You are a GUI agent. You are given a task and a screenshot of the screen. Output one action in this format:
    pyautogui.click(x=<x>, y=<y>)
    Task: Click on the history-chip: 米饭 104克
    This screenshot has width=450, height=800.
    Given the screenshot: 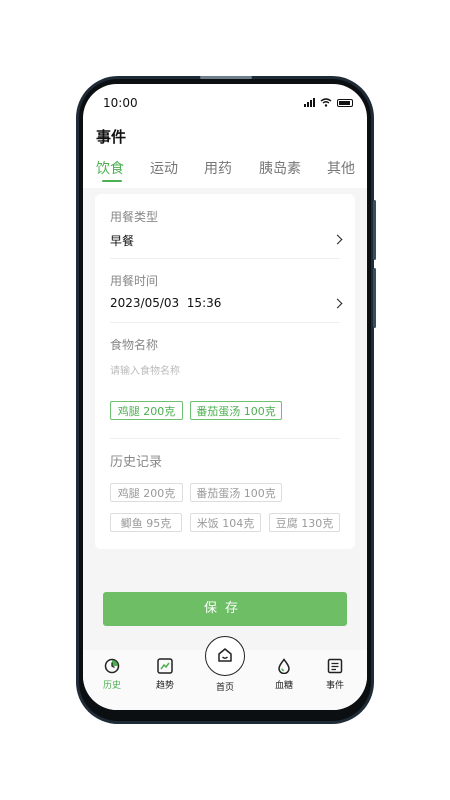 What is the action you would take?
    pyautogui.click(x=225, y=522)
    